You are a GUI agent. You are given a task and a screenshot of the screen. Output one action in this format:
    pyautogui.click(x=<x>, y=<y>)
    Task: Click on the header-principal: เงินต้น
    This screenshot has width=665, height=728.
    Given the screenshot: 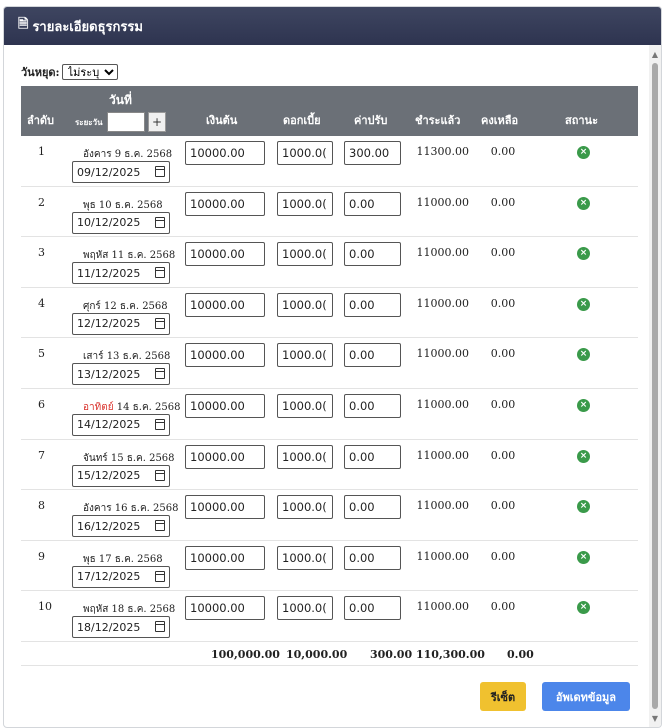 What is the action you would take?
    pyautogui.click(x=222, y=120)
    